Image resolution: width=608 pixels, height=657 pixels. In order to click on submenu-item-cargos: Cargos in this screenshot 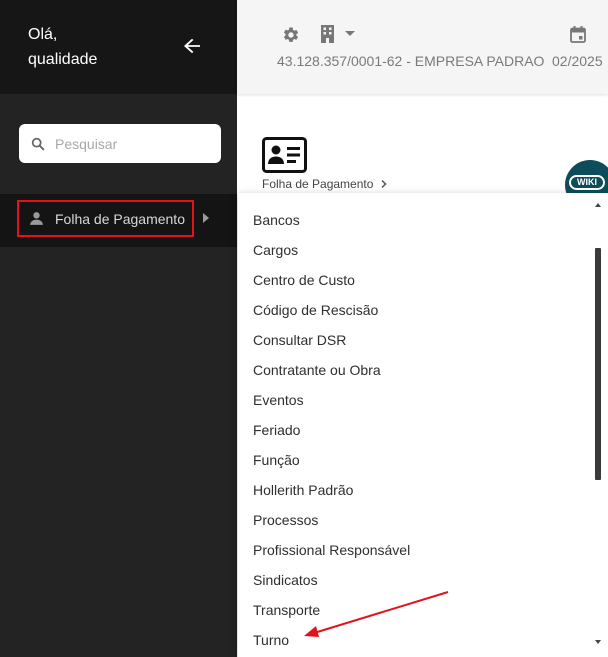, I will do `click(418, 250)`.